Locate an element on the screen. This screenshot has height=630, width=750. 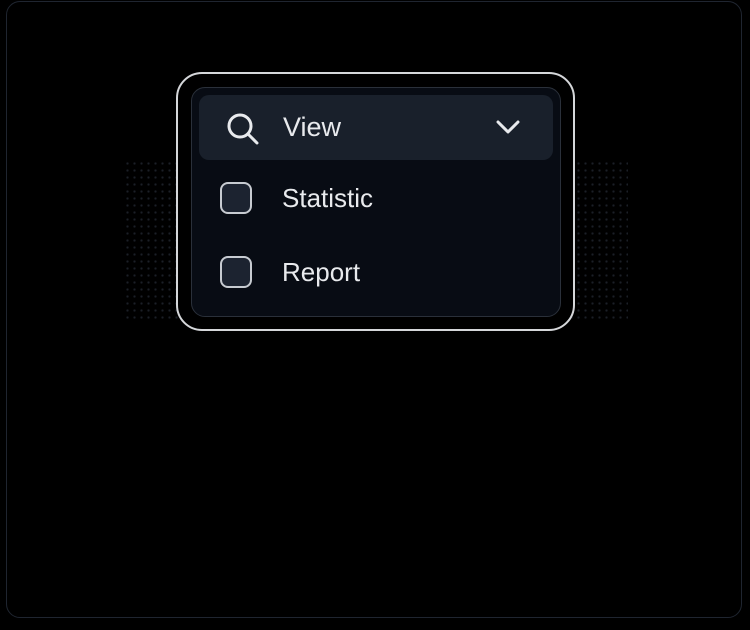
report-checkbox is located at coordinates (236, 272).